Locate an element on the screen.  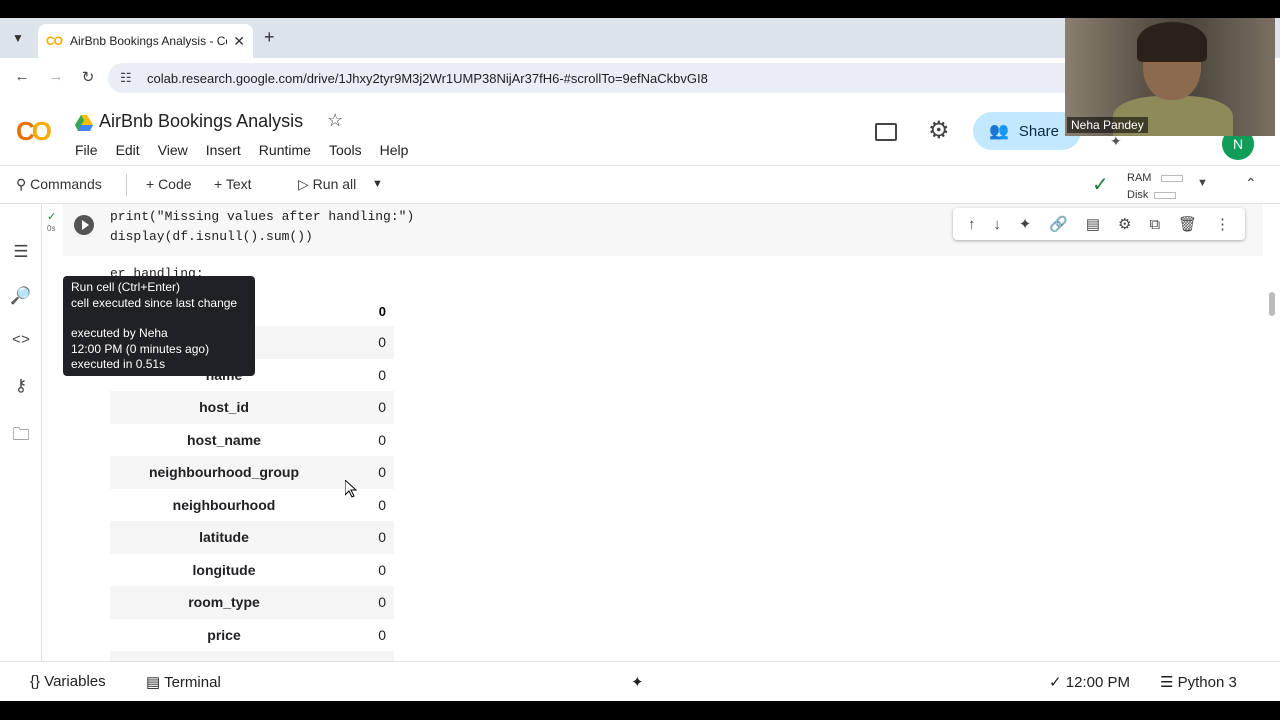
share-label: Share is located at coordinates (1038, 131).